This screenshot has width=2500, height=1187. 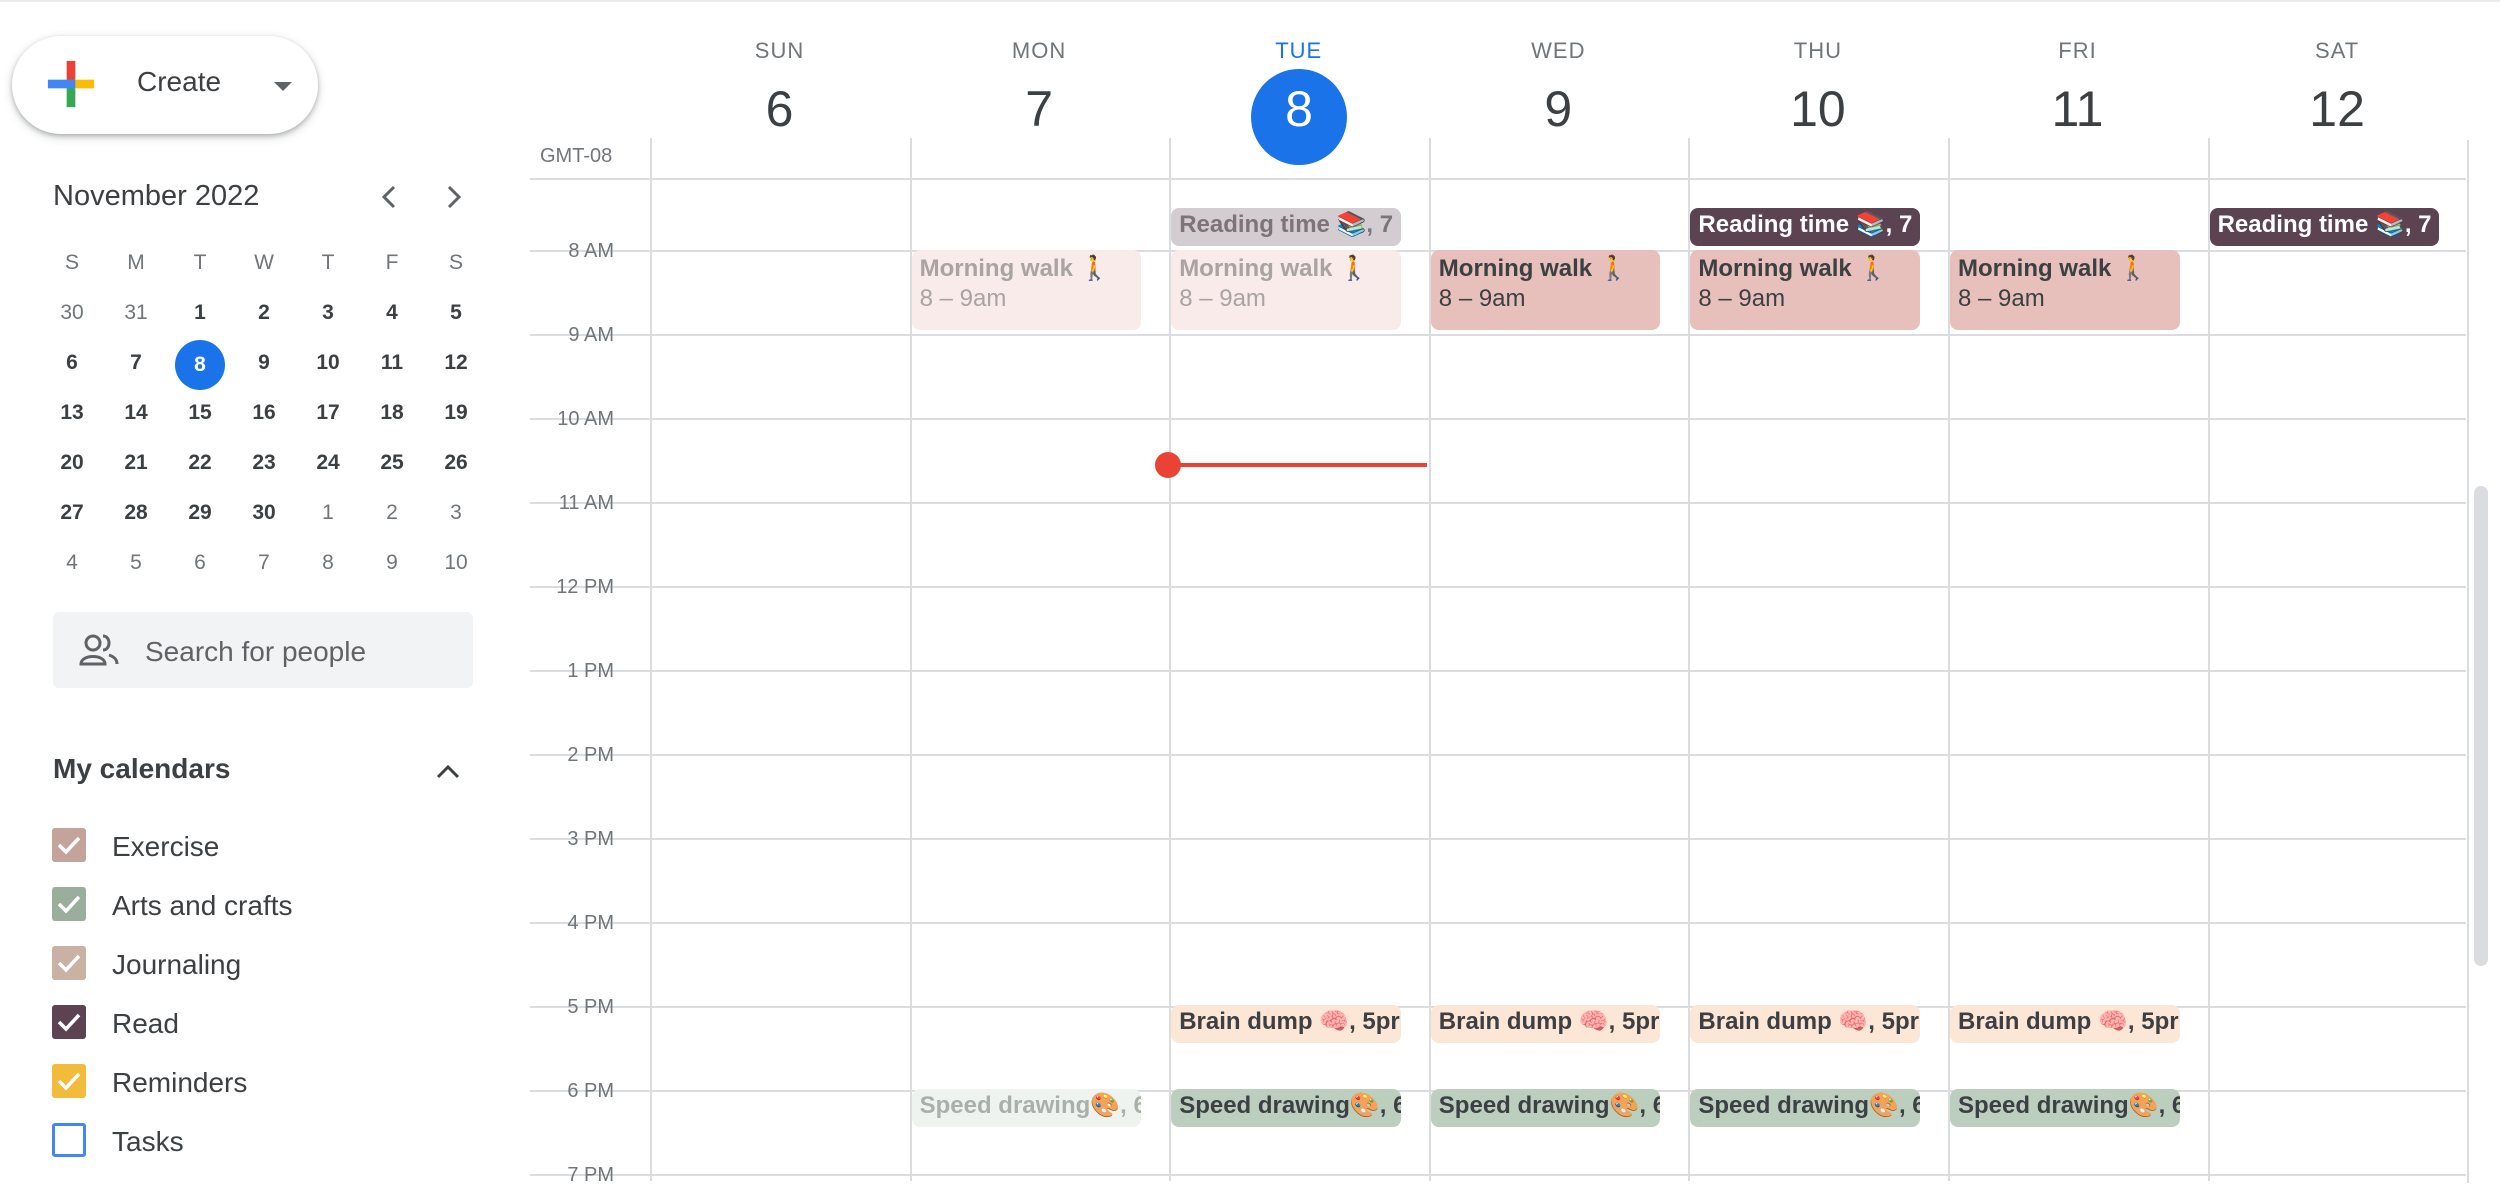 What do you see at coordinates (263, 650) in the screenshot?
I see `search-people-input: Search for people` at bounding box center [263, 650].